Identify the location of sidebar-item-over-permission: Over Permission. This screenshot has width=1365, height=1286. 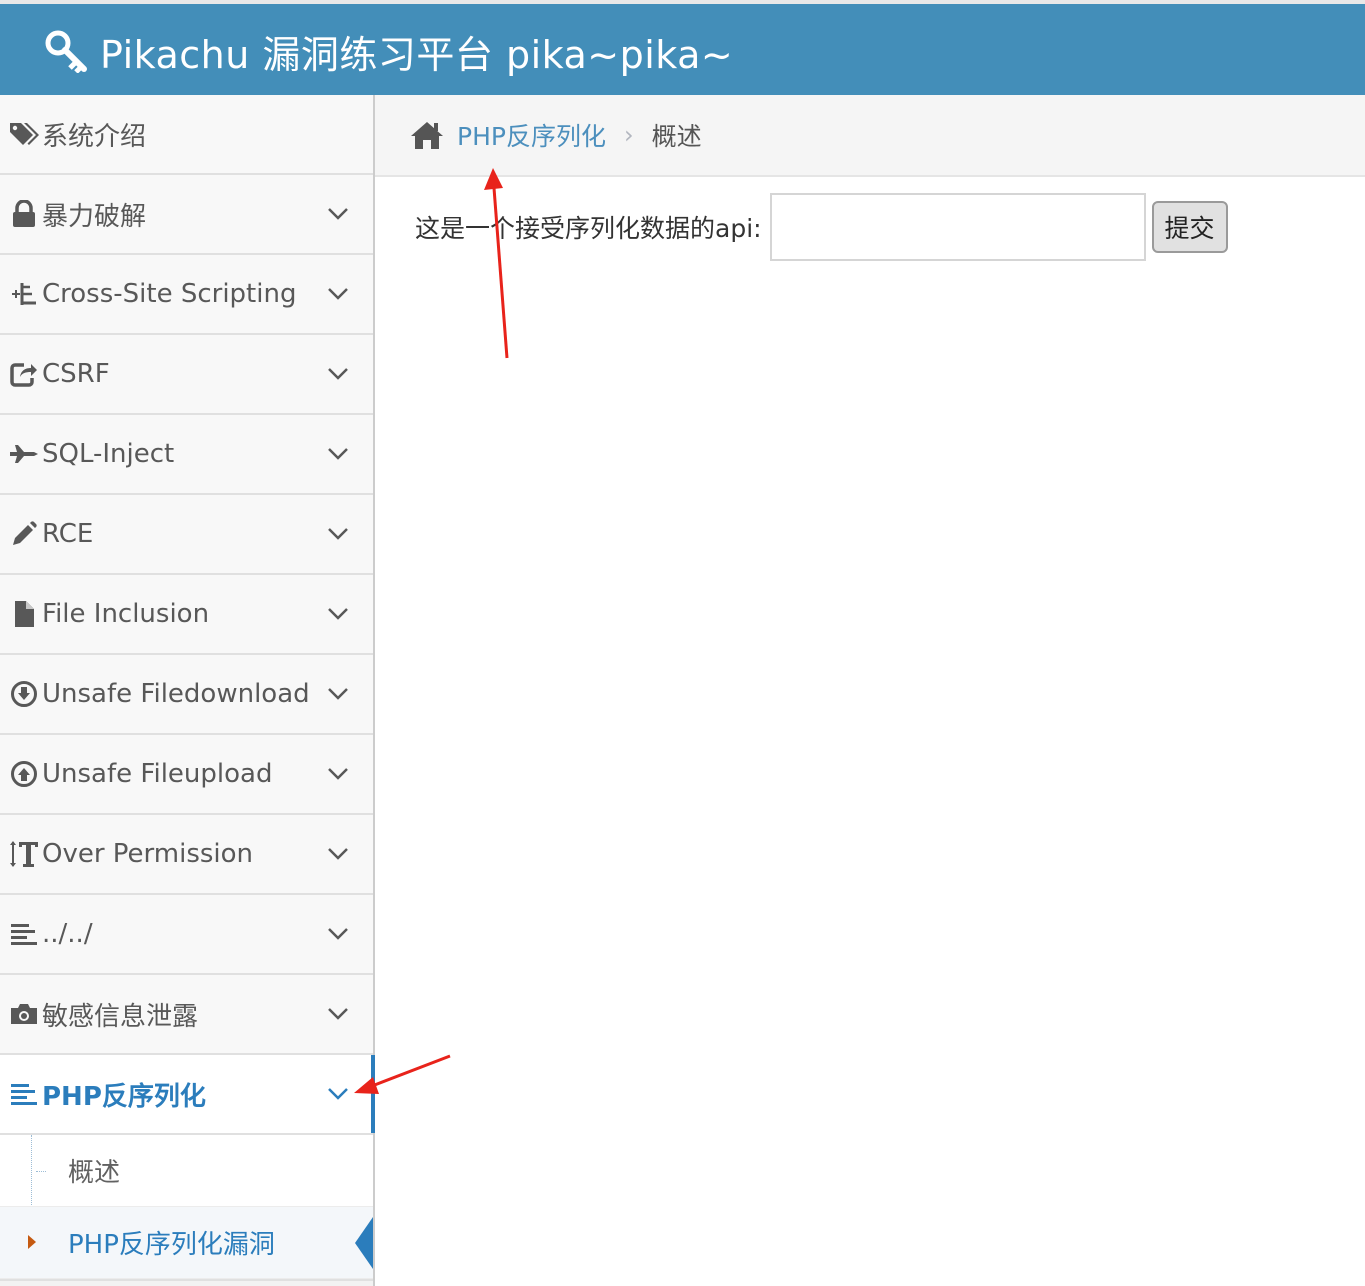
(186, 855).